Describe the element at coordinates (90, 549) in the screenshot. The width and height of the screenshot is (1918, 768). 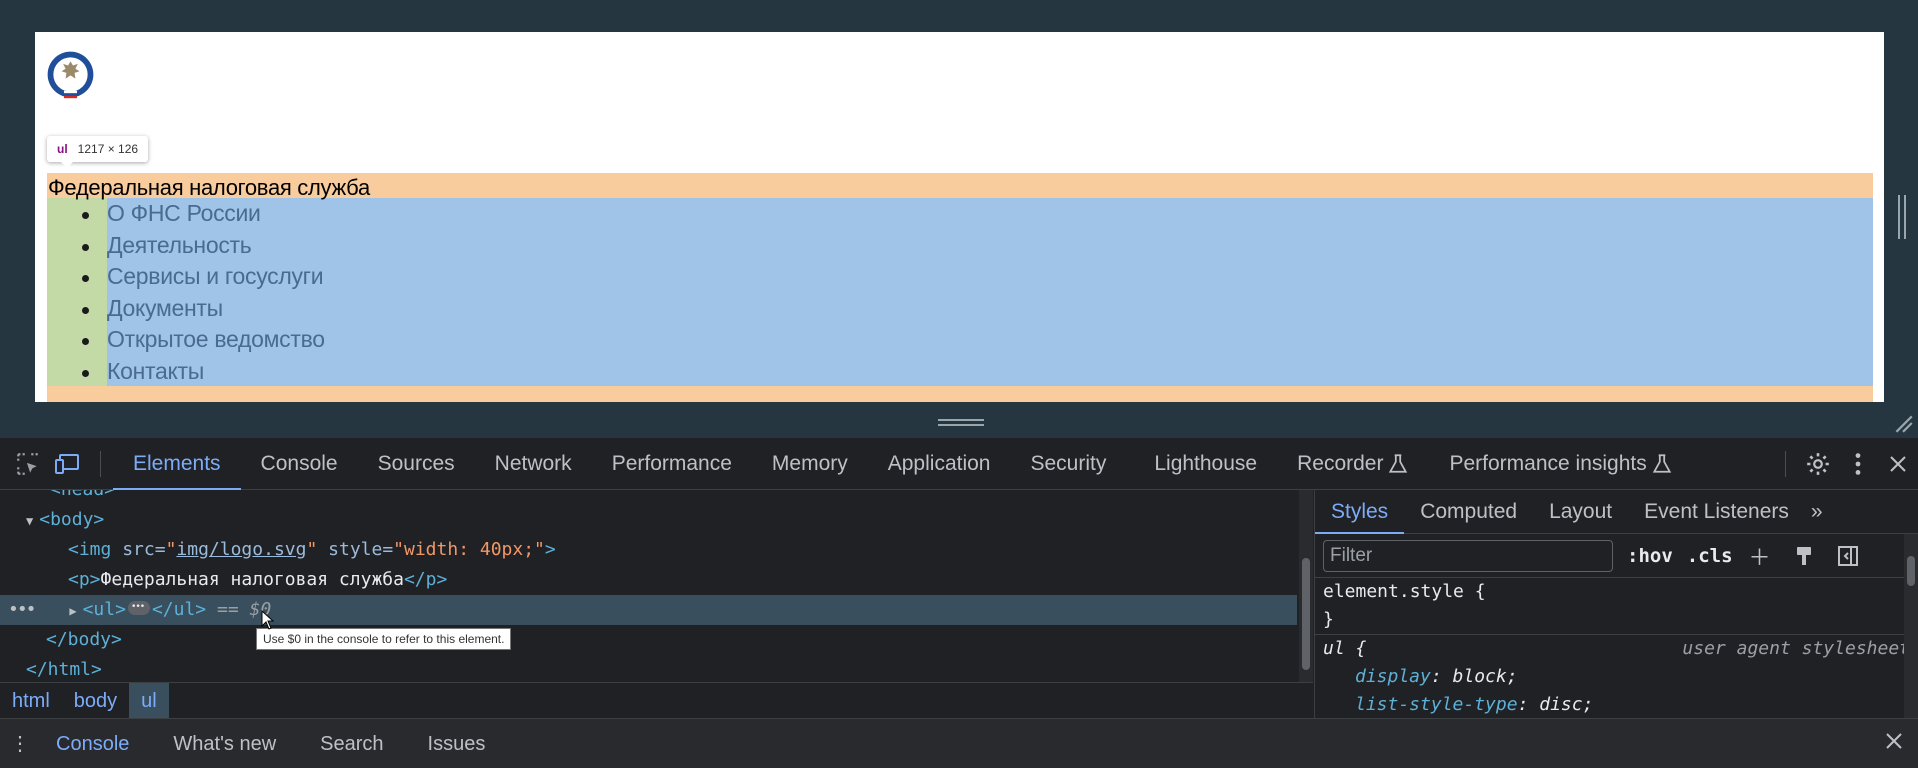
I see `img-tag-text: <img` at that location.